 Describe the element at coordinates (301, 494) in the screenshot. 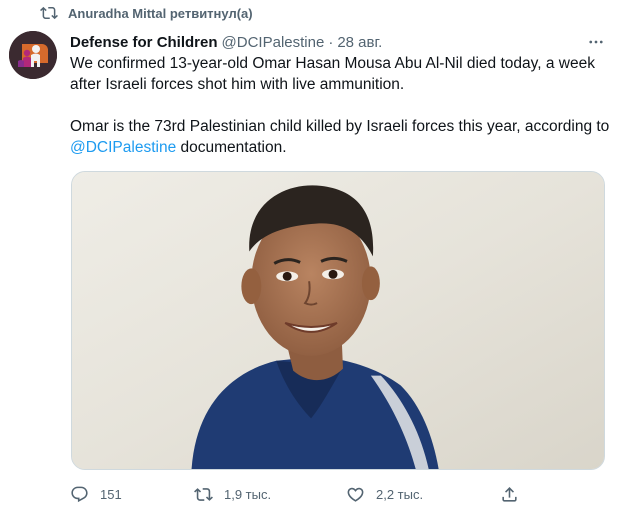

I see `tweet-actions: 151 1,9 тыс. 2,2 тыс.` at that location.